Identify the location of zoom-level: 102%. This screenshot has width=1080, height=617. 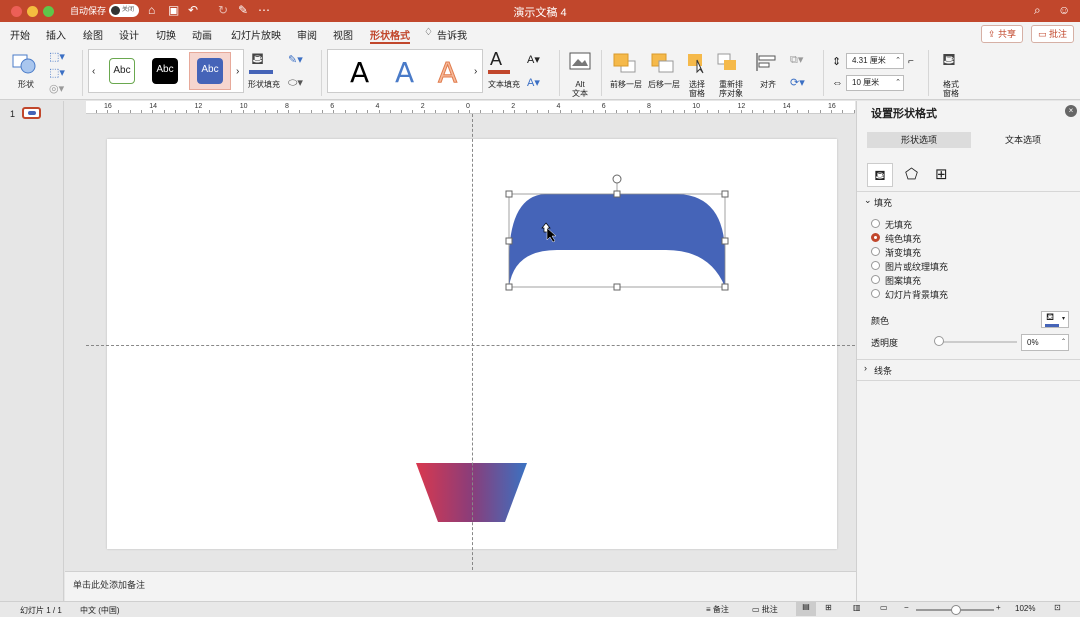
(1025, 608).